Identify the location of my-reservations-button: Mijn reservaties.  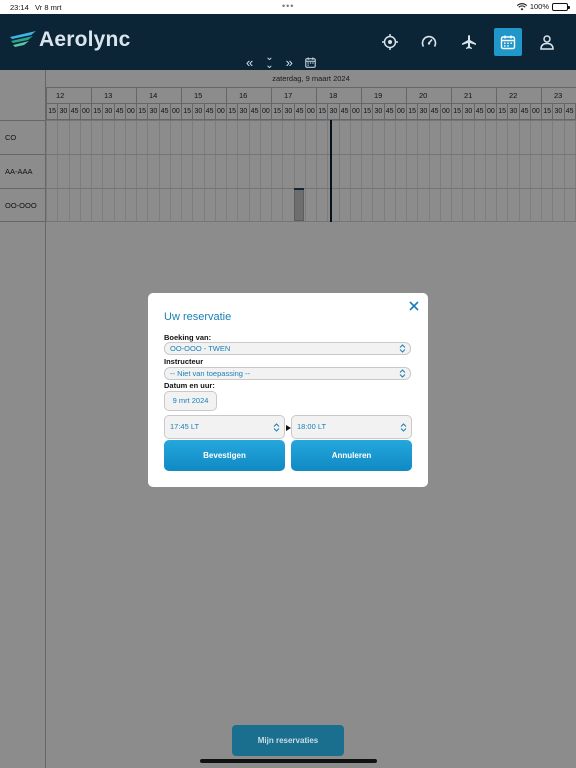
(288, 740).